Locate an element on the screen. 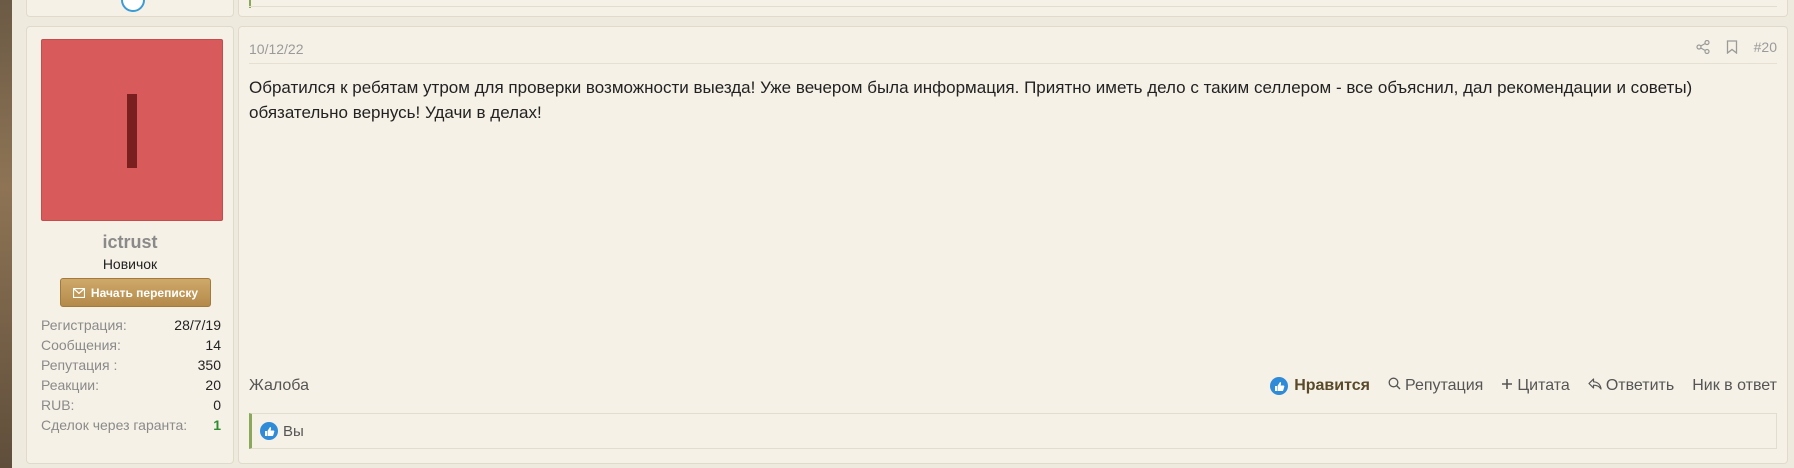 This screenshot has width=1794, height=468. stat-reactions: Реакции: 20 is located at coordinates (131, 385).